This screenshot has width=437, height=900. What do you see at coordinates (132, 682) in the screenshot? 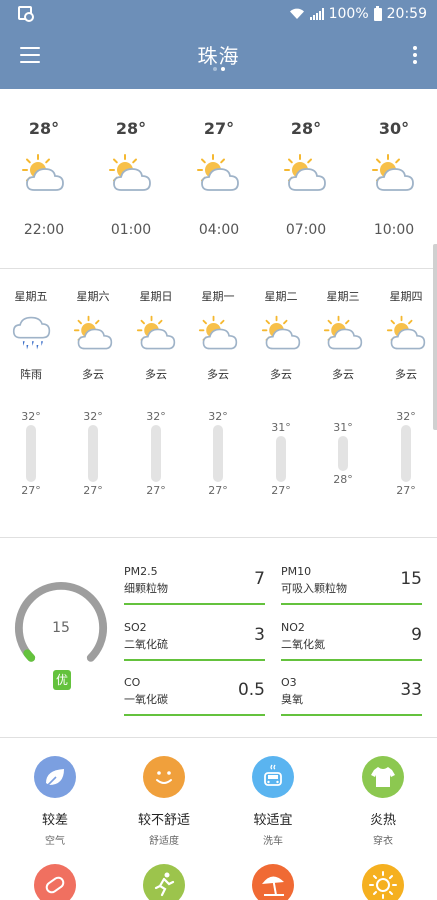
I see `pollutant-name: CO` at bounding box center [132, 682].